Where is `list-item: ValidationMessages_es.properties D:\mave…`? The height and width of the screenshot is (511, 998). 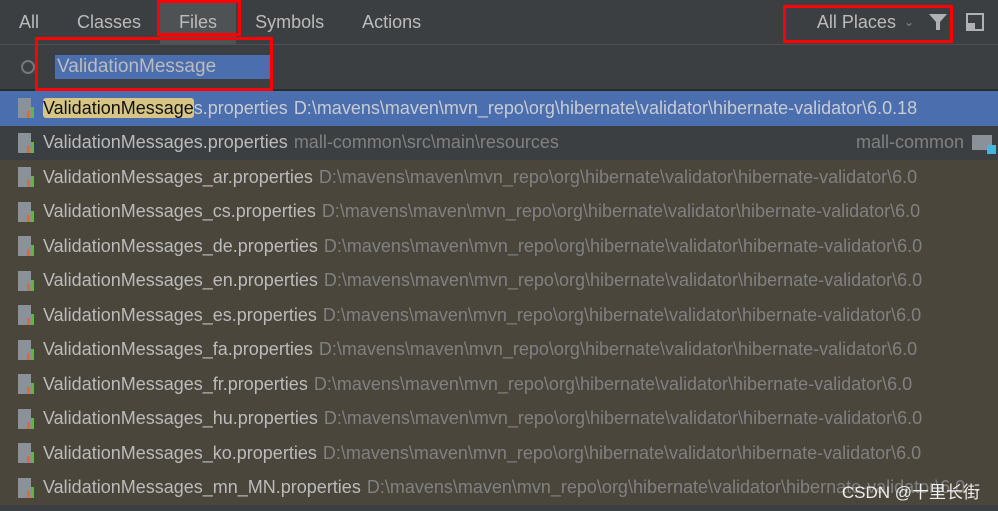 list-item: ValidationMessages_es.properties D:\mave… is located at coordinates (499, 315).